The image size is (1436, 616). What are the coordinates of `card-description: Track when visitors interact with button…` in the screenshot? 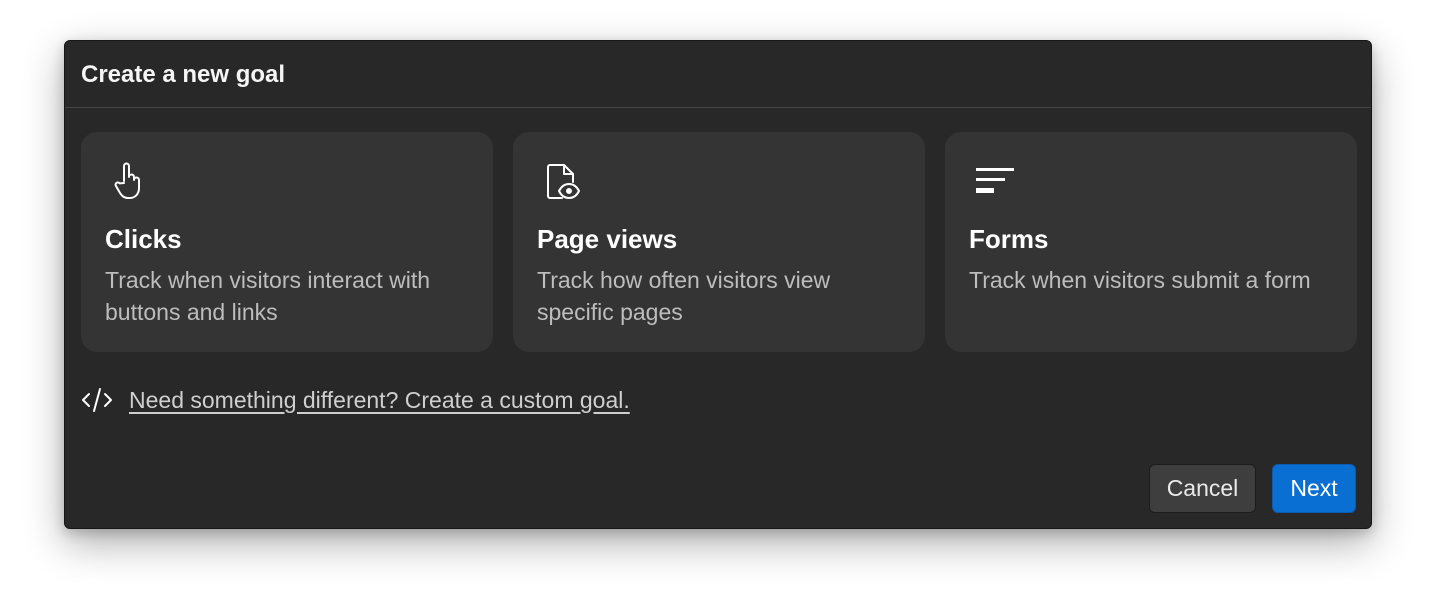 It's located at (268, 296).